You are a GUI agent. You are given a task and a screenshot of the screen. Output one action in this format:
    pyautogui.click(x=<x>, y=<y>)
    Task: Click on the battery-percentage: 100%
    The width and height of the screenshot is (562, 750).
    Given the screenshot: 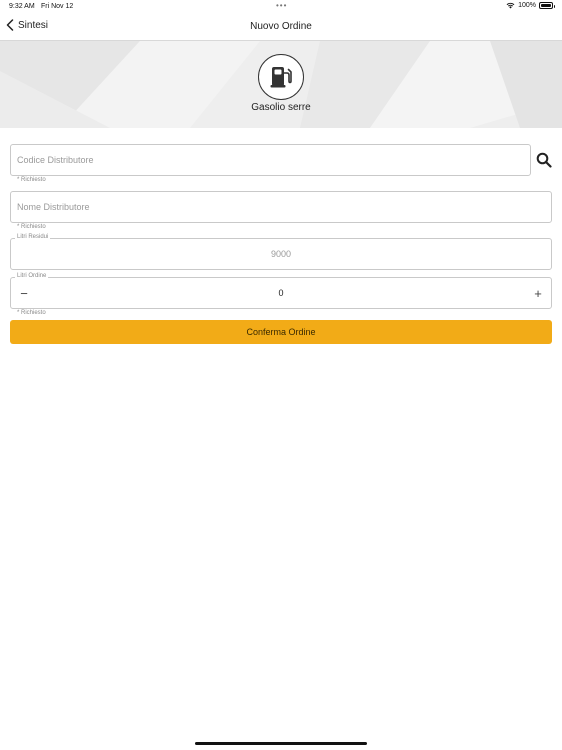 What is the action you would take?
    pyautogui.click(x=527, y=5)
    